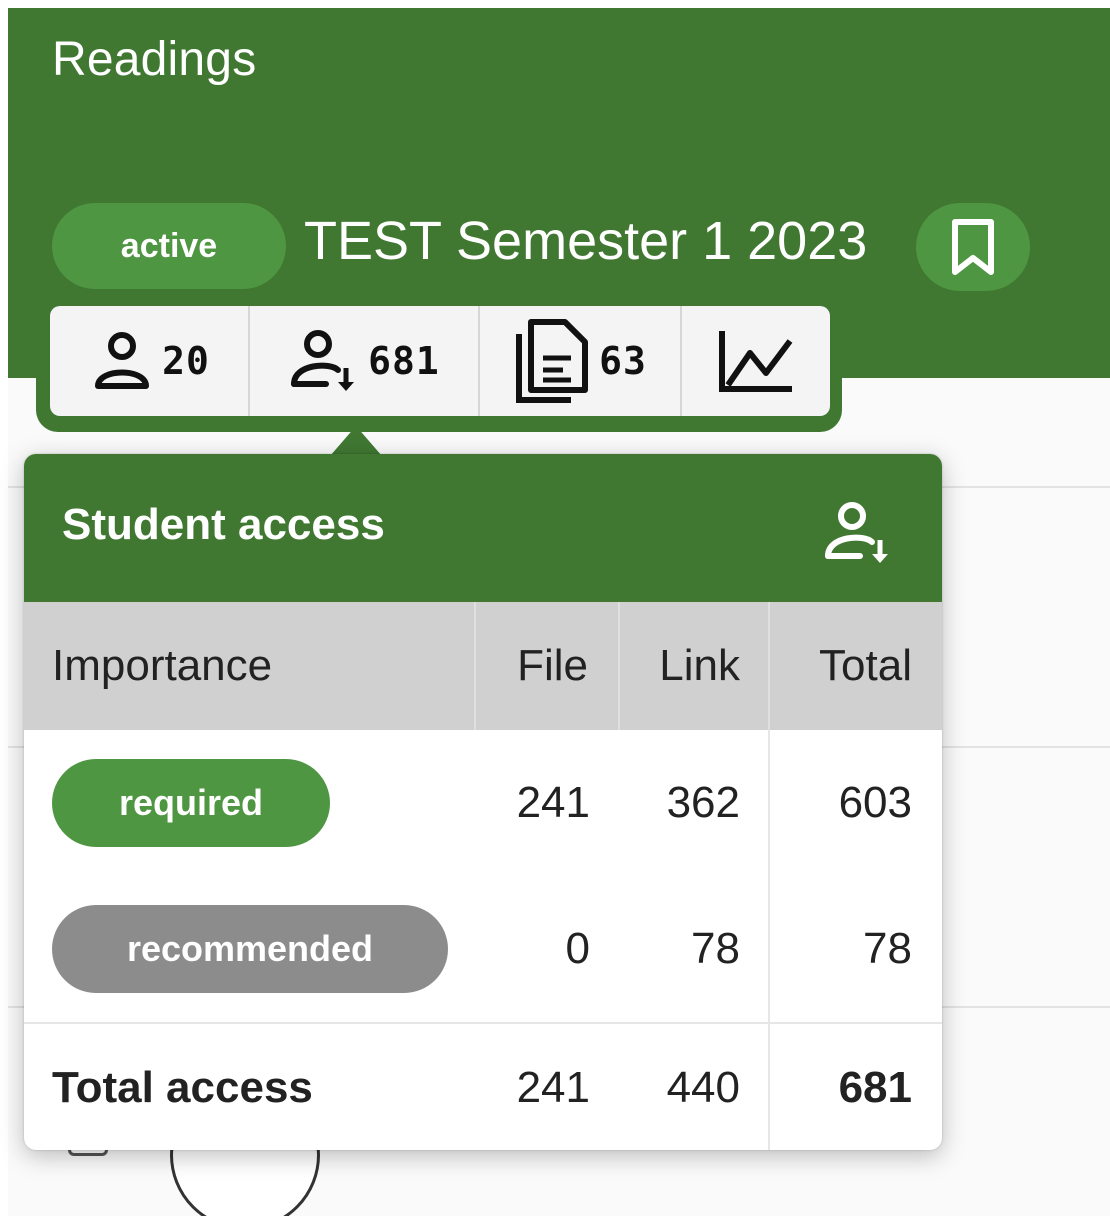 The height and width of the screenshot is (1216, 1110). I want to click on total-label: Total access, so click(182, 1087).